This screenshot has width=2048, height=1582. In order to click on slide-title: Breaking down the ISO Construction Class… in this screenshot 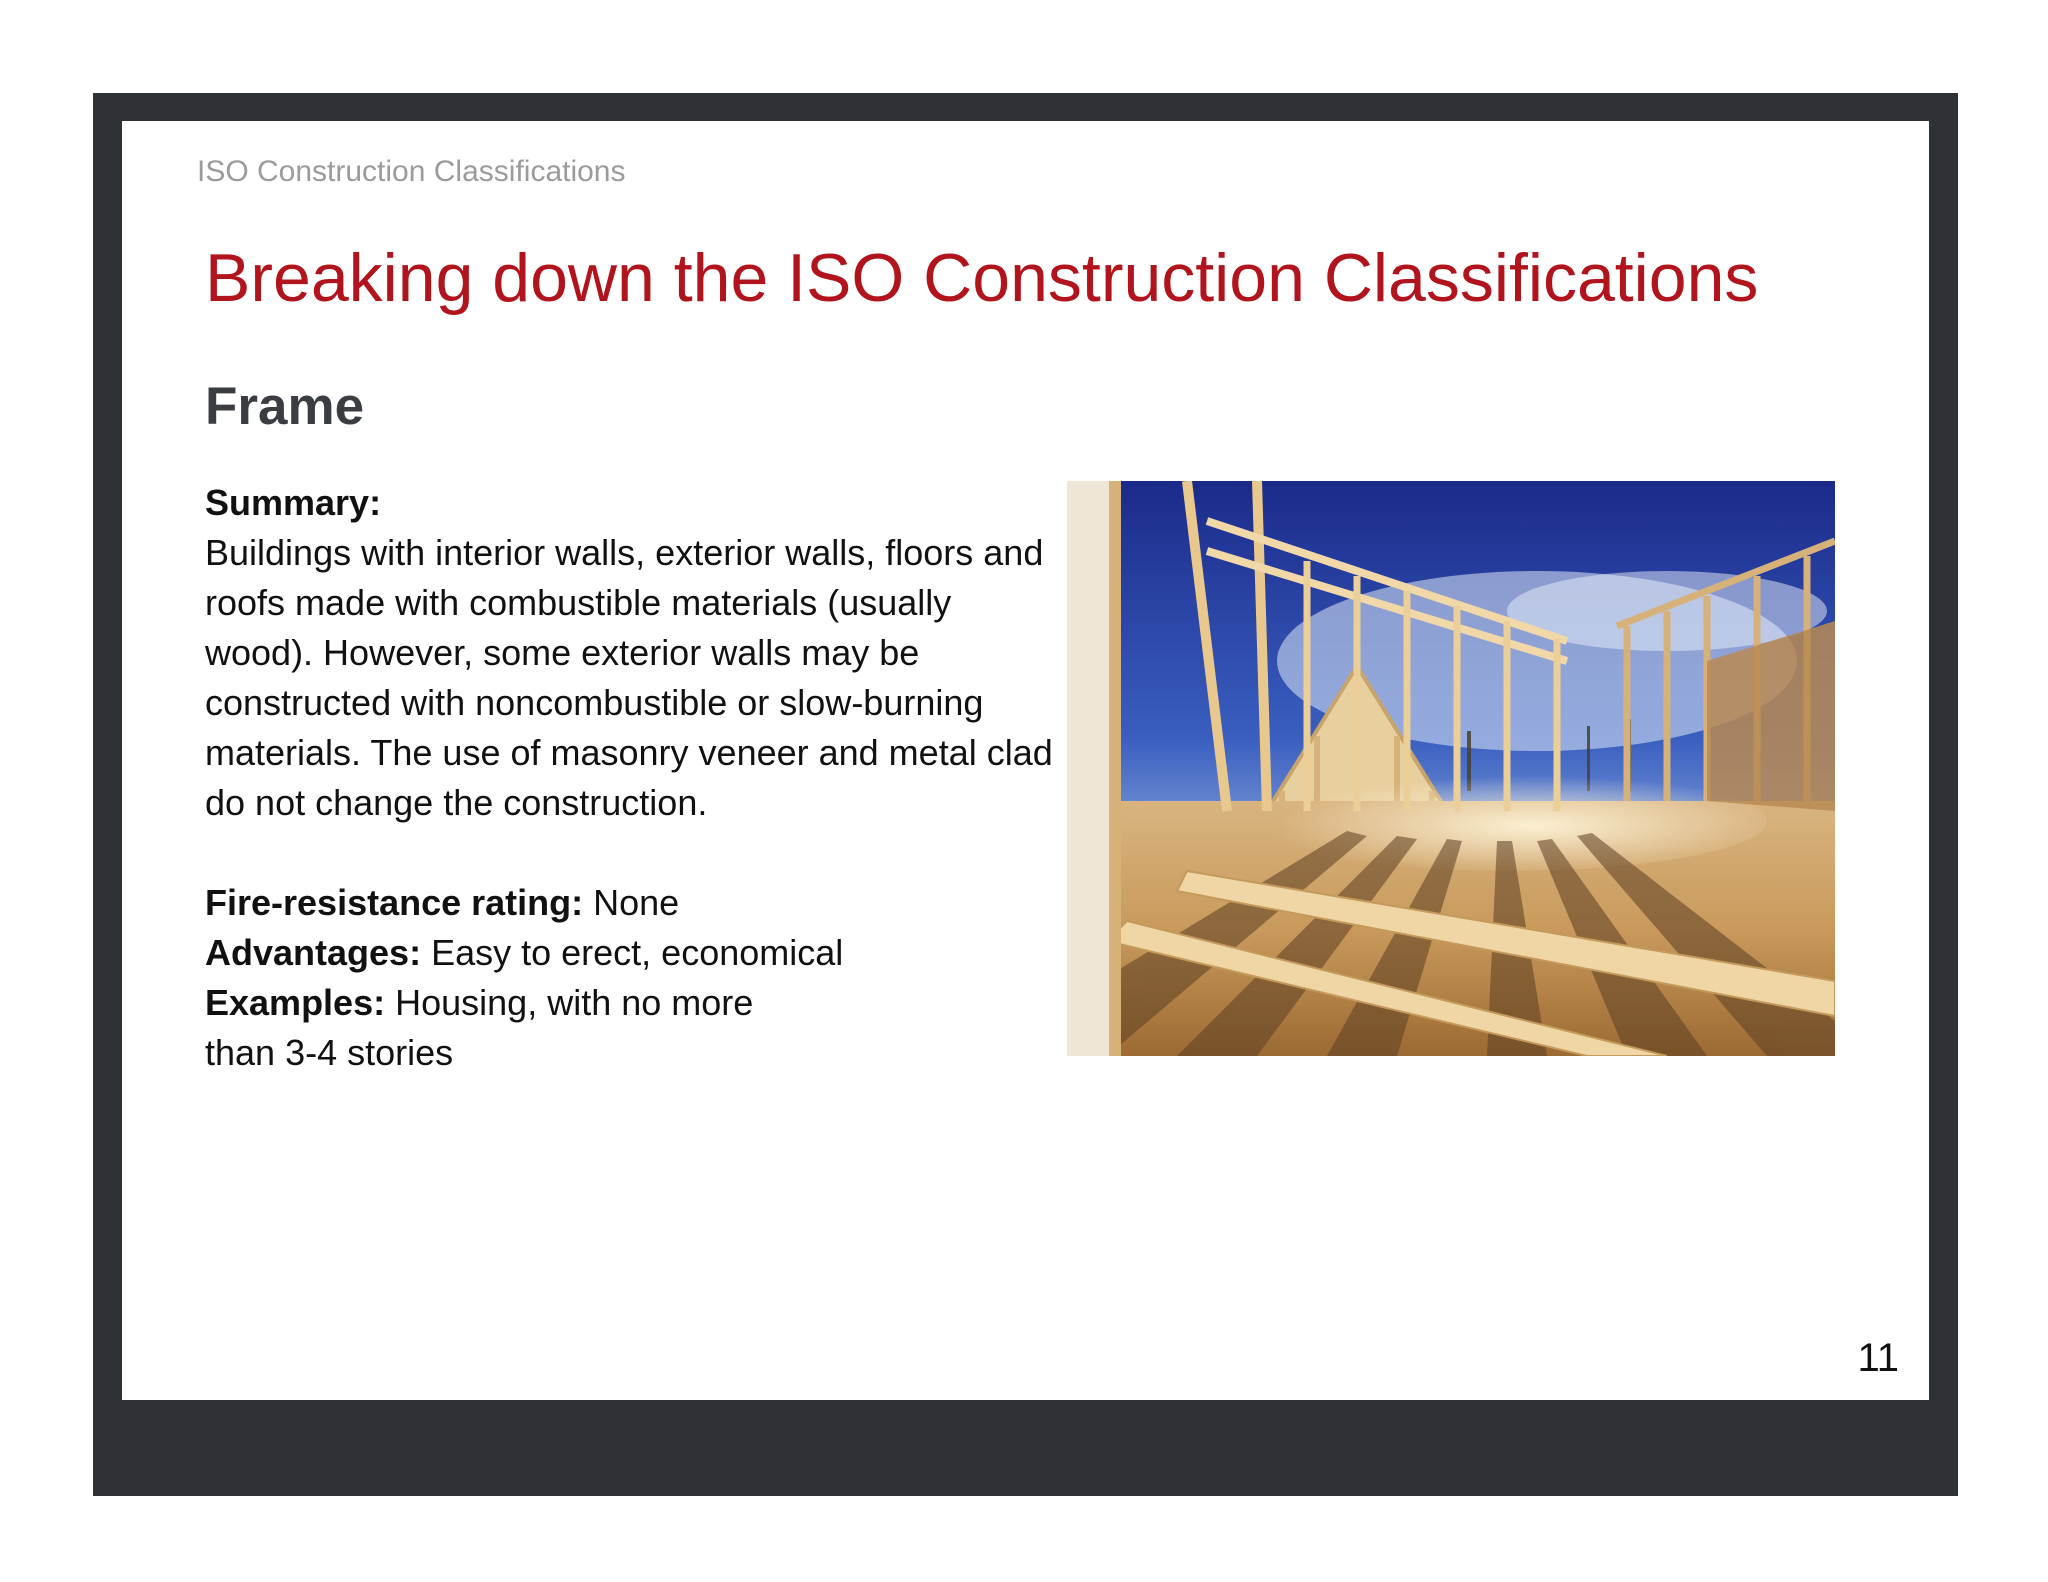, I will do `click(982, 278)`.